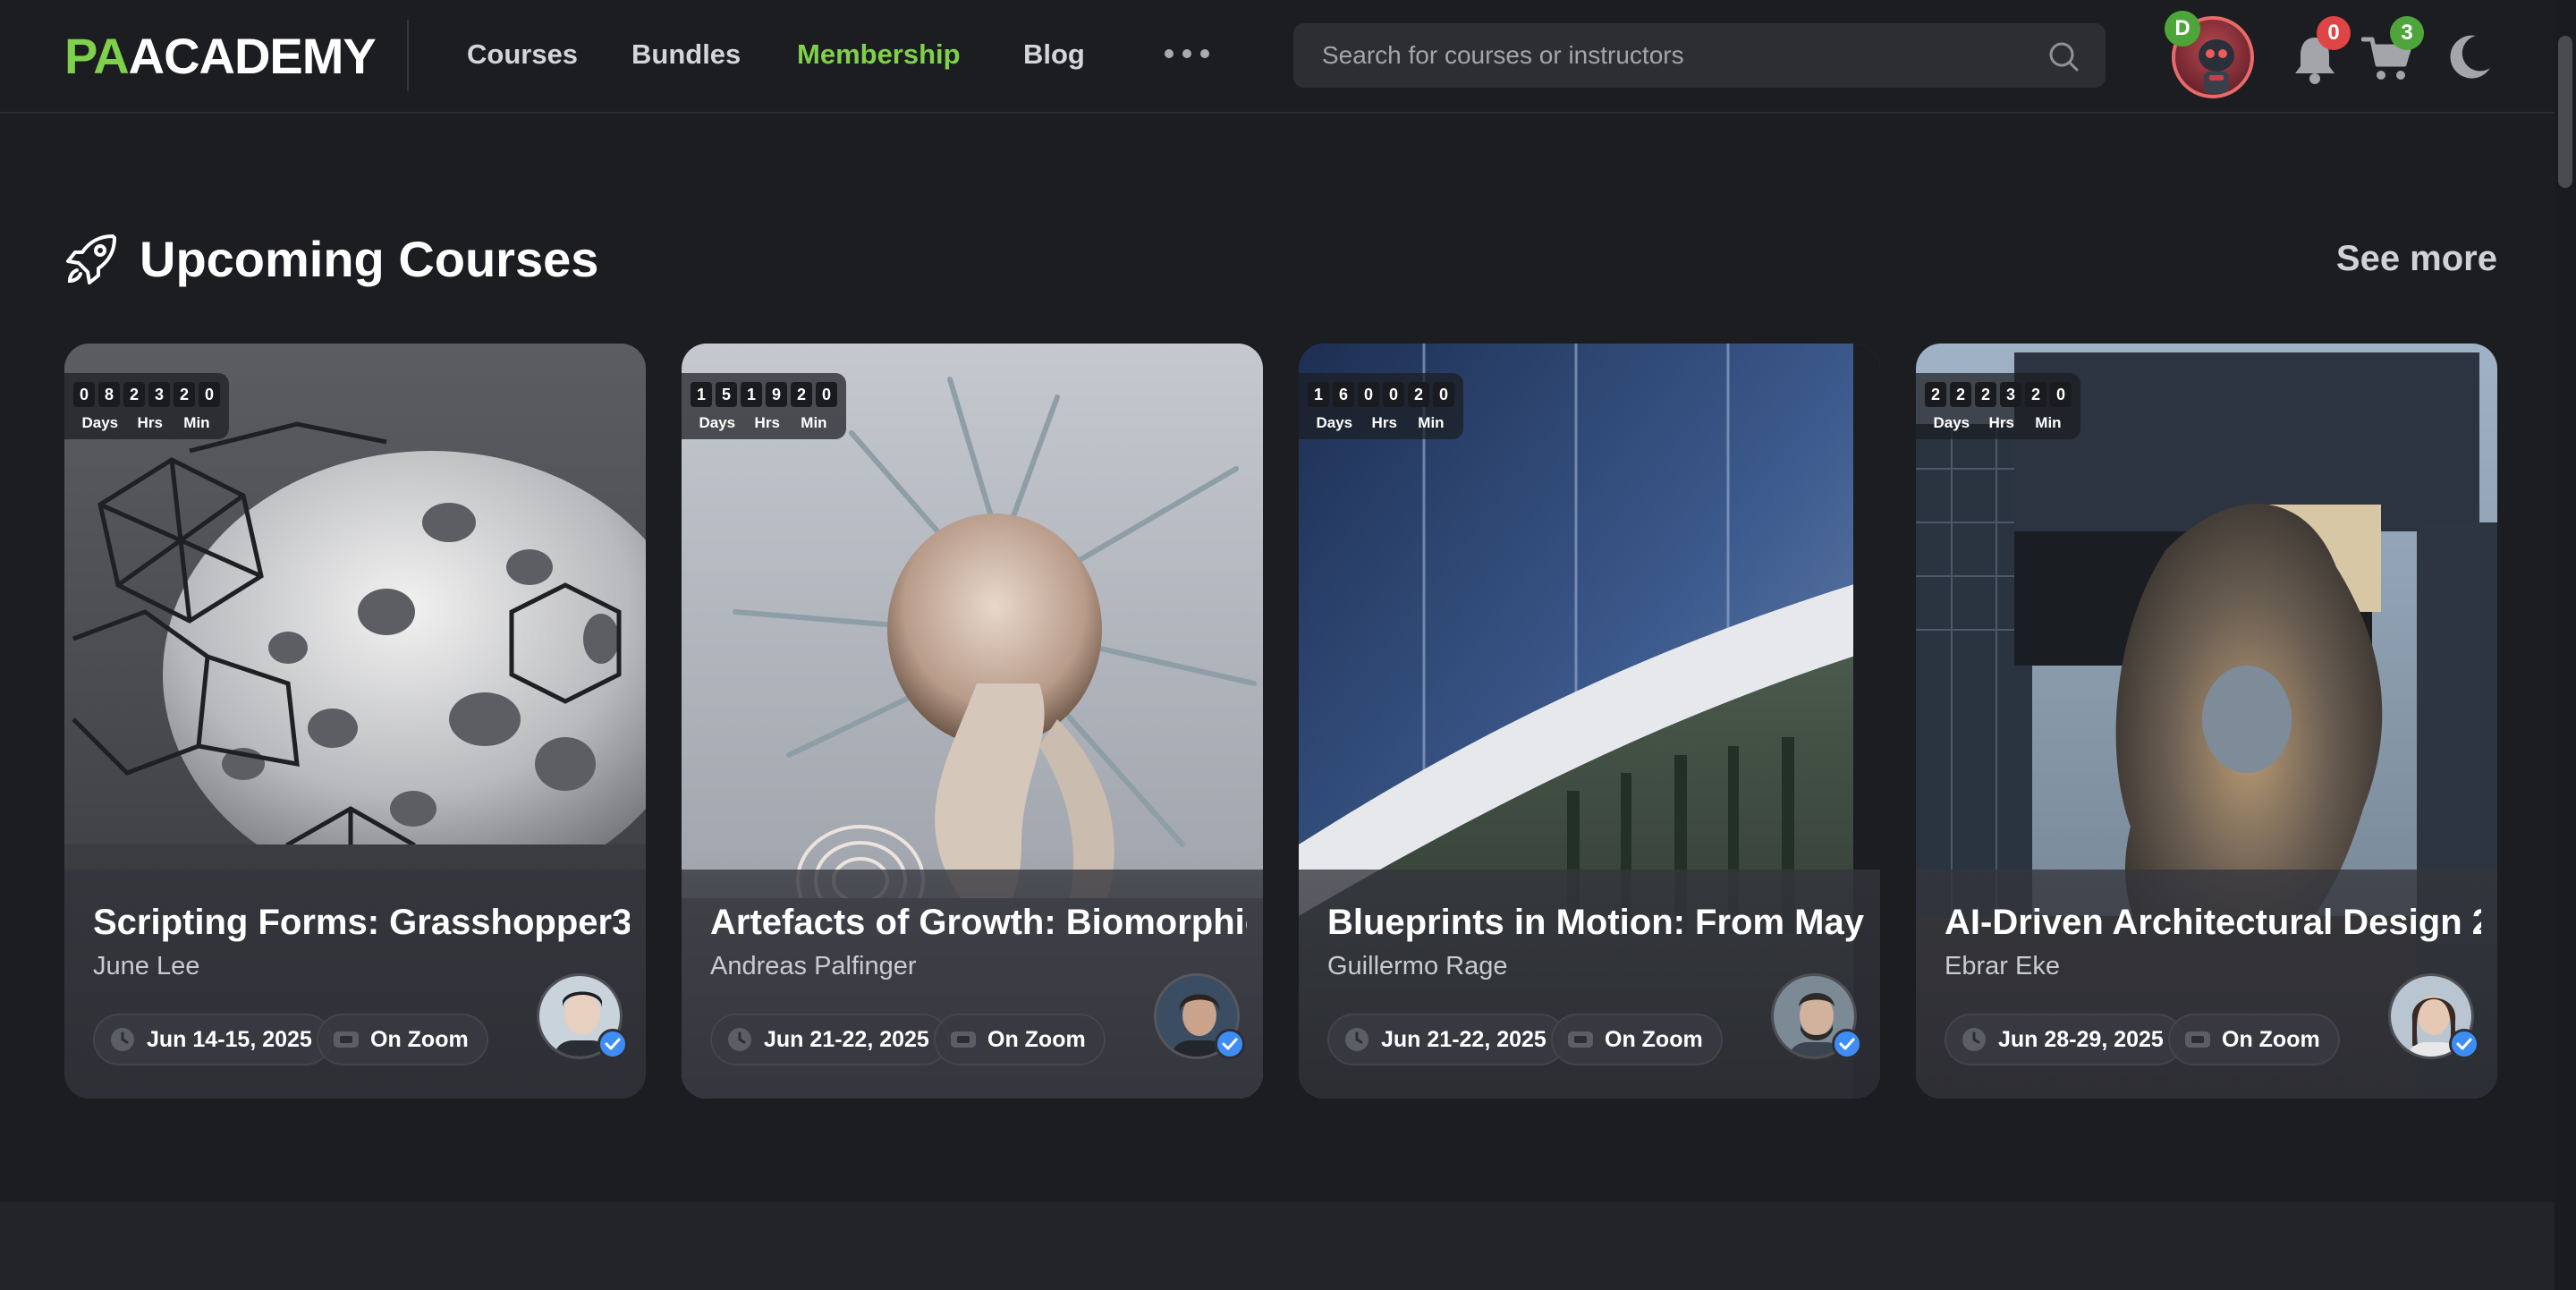  Describe the element at coordinates (978, 922) in the screenshot. I see `course-title: Artefacts of Growth: Biomorphic` at that location.